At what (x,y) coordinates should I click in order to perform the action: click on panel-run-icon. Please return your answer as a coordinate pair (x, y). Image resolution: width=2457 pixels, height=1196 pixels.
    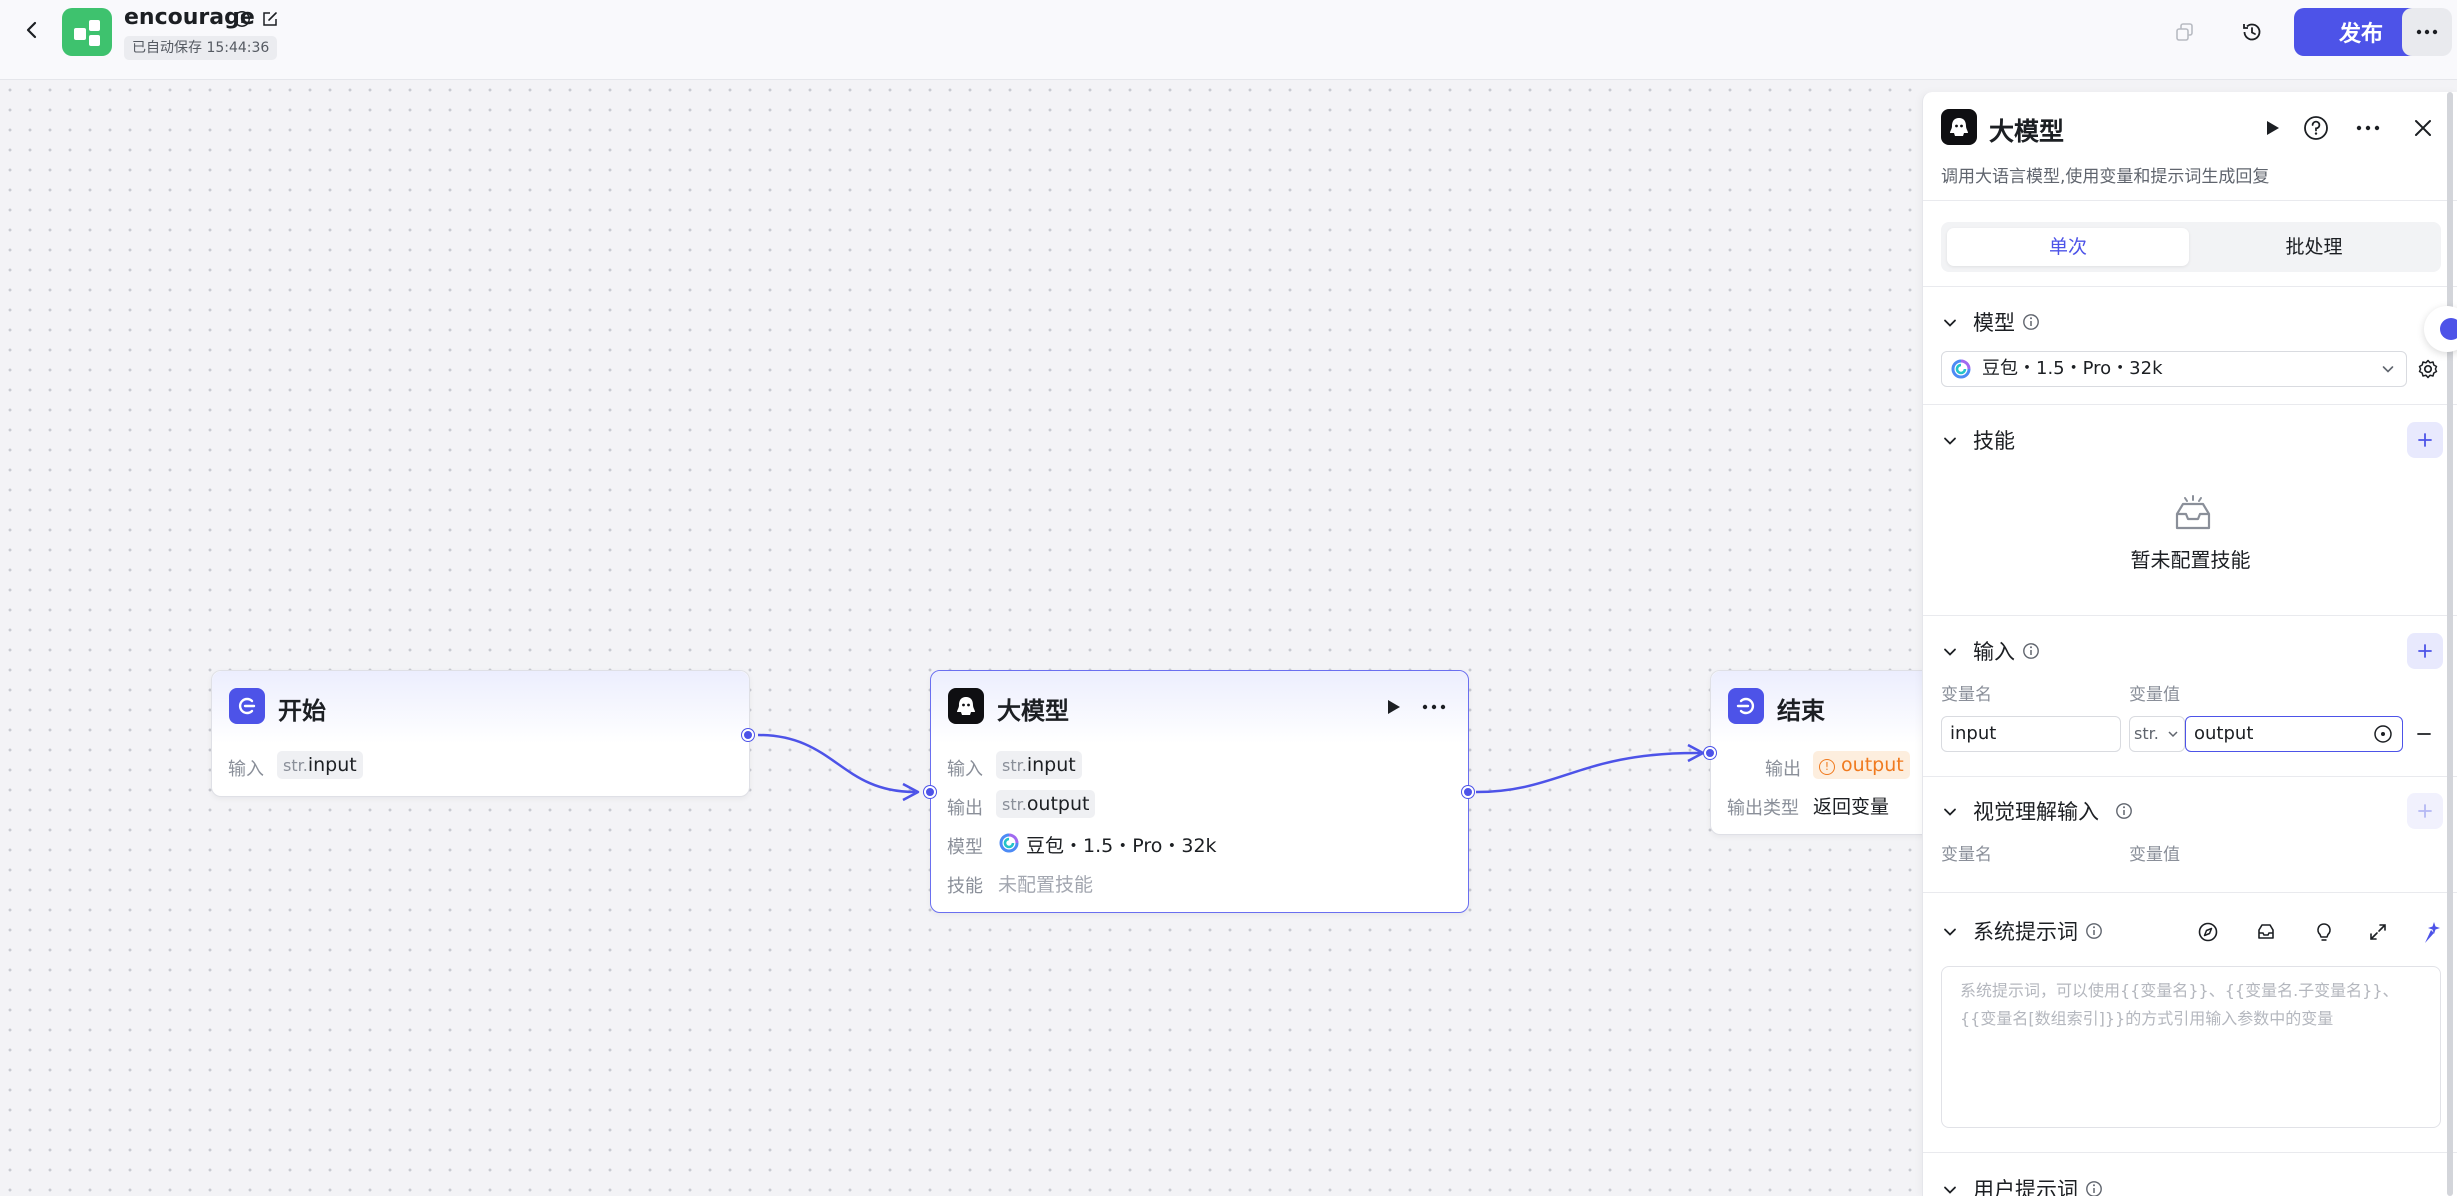
    Looking at the image, I should click on (2272, 128).